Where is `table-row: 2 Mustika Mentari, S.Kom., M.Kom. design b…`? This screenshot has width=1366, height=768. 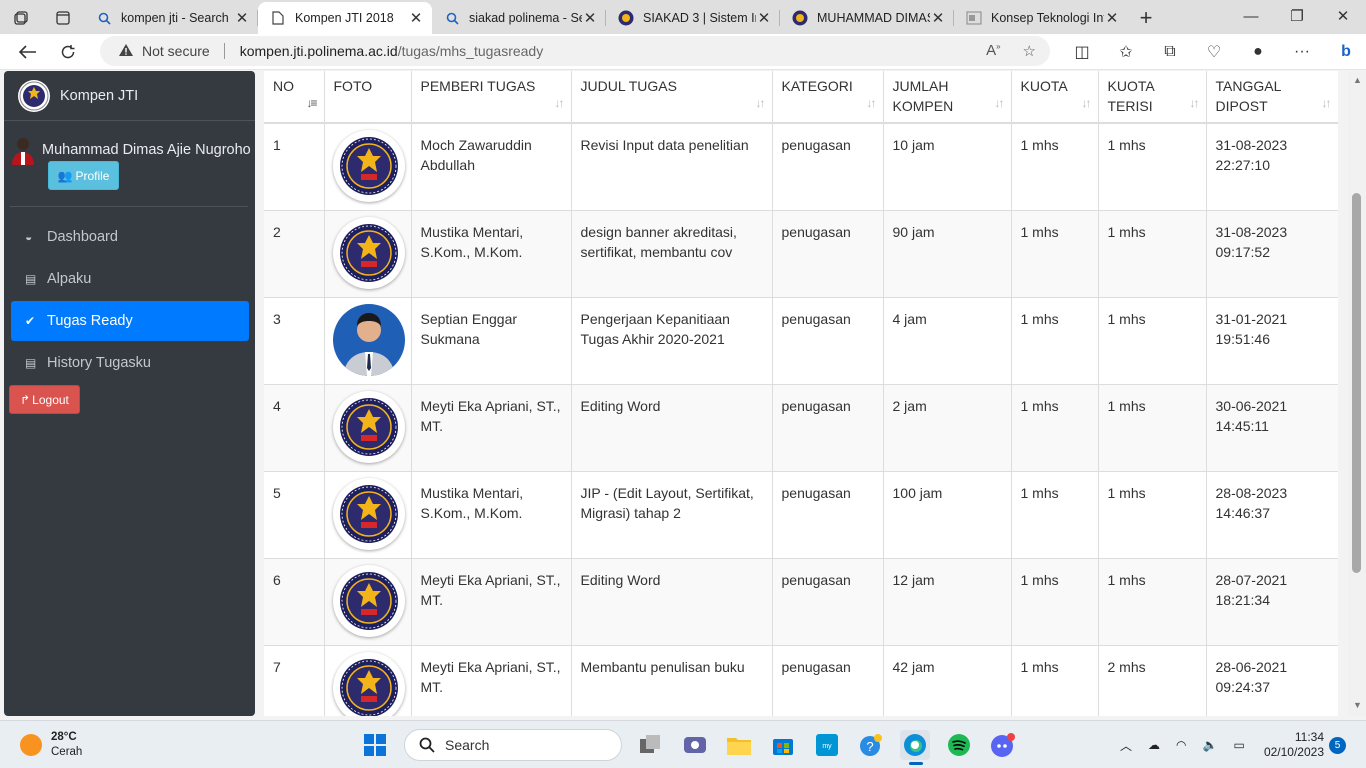
table-row: 2 Mustika Mentari, S.Kom., M.Kom. design b… is located at coordinates (801, 254).